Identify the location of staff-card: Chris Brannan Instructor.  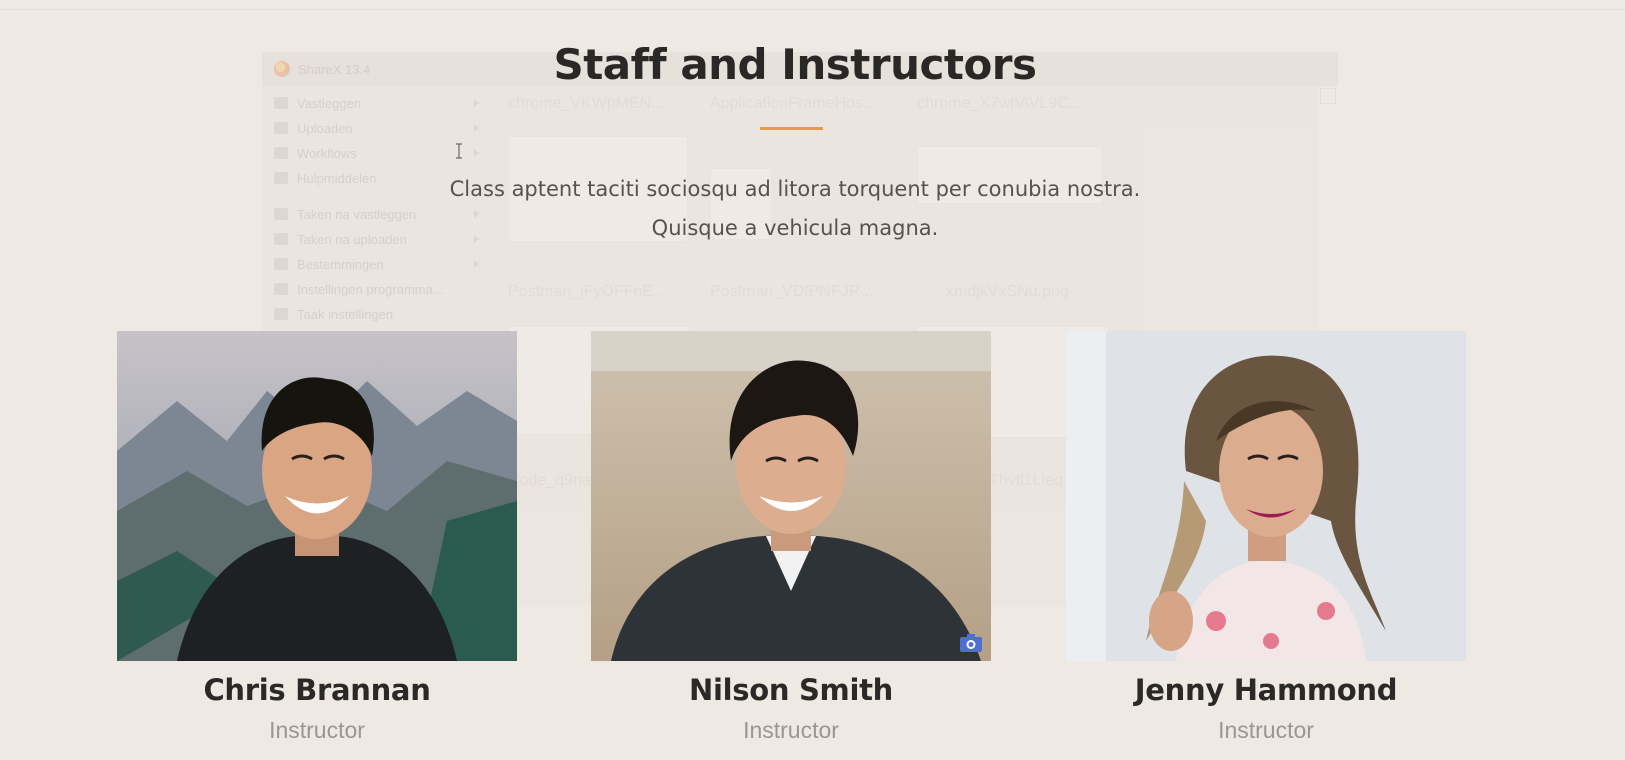
(317, 537).